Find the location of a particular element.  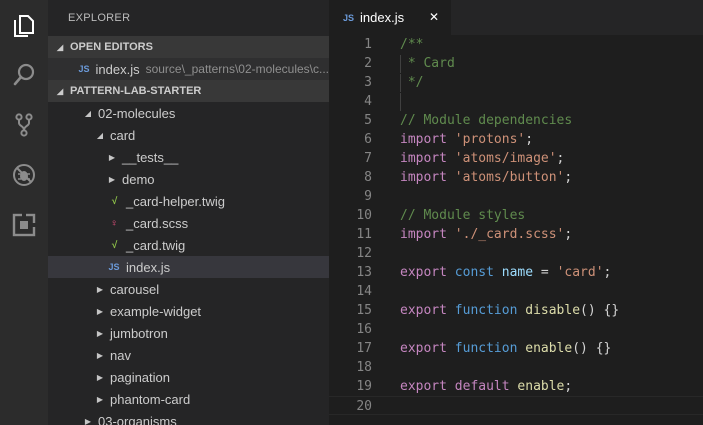

explorer-icon is located at coordinates (24, 26).